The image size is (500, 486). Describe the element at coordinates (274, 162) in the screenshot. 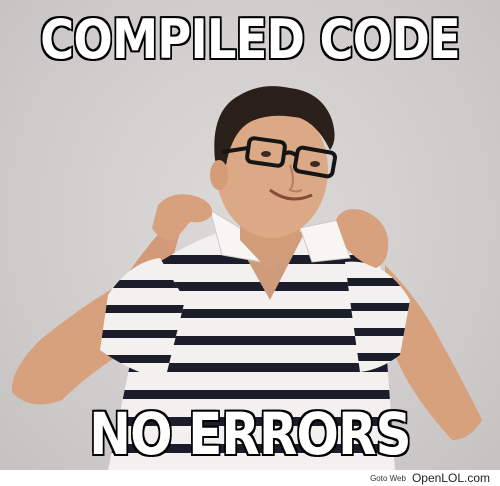

I see `head` at that location.